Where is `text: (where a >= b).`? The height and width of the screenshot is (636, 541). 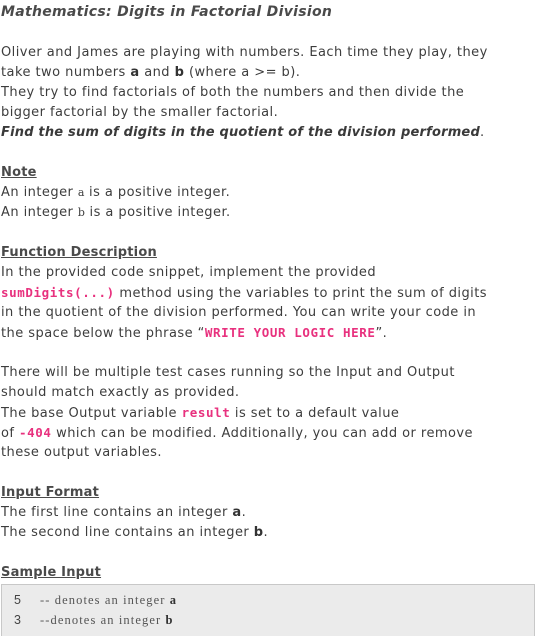
text: (where a >= b). is located at coordinates (242, 72).